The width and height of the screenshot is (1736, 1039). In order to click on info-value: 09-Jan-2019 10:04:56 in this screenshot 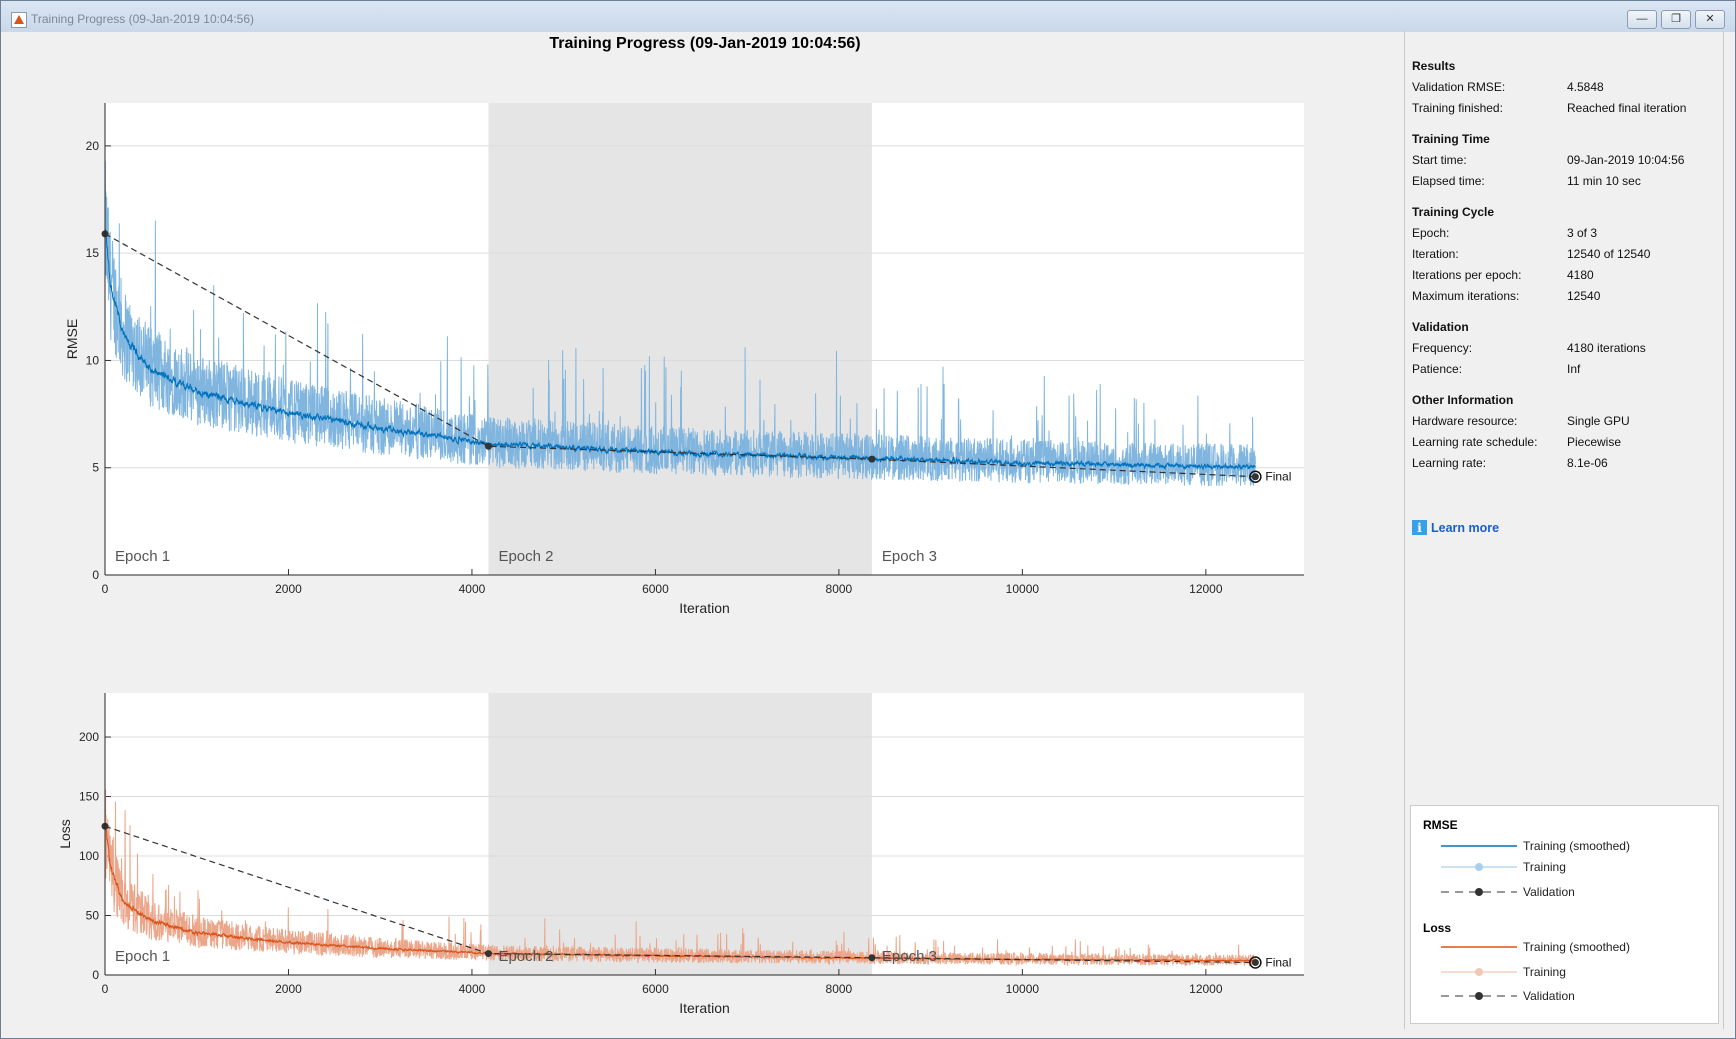, I will do `click(1626, 160)`.